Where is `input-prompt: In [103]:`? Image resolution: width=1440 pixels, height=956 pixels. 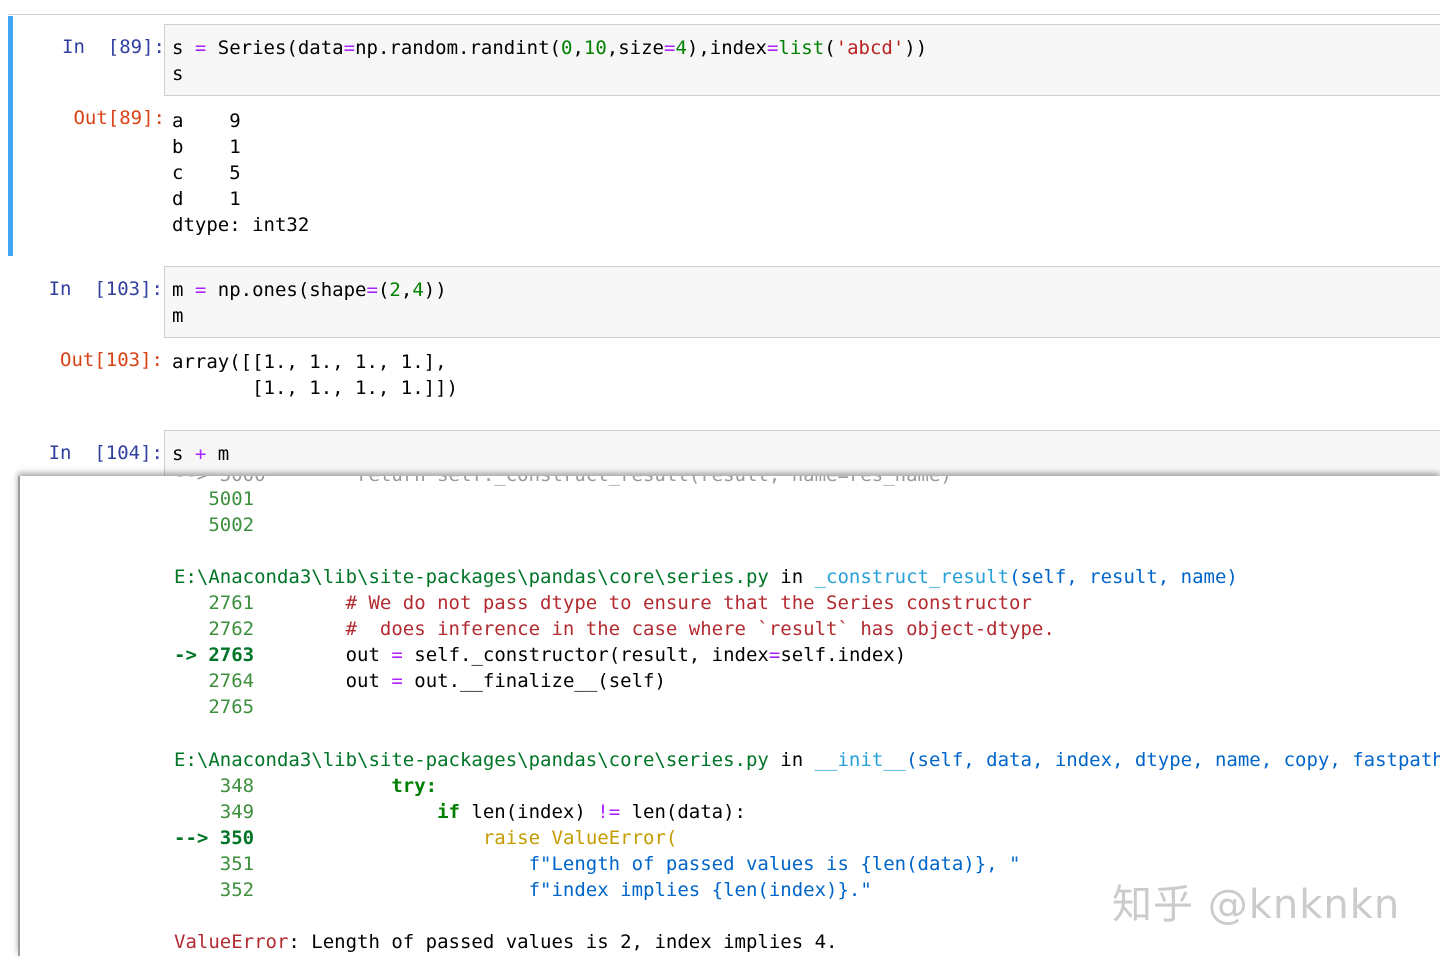 input-prompt: In [103]: is located at coordinates (105, 289).